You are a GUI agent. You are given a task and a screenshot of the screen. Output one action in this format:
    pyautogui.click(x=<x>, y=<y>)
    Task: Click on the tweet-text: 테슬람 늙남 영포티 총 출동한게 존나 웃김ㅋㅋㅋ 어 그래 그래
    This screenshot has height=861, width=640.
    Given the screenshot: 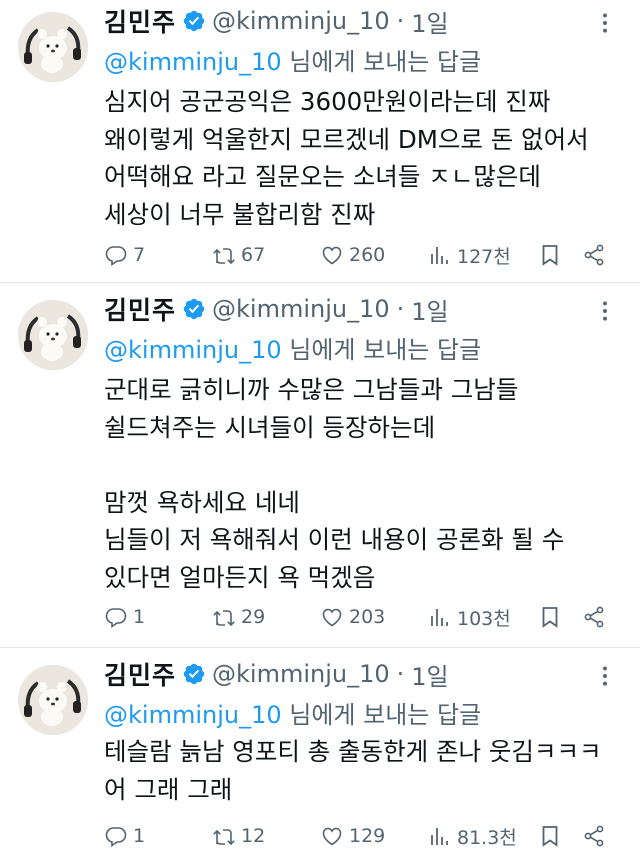 What is the action you would take?
    pyautogui.click(x=353, y=770)
    